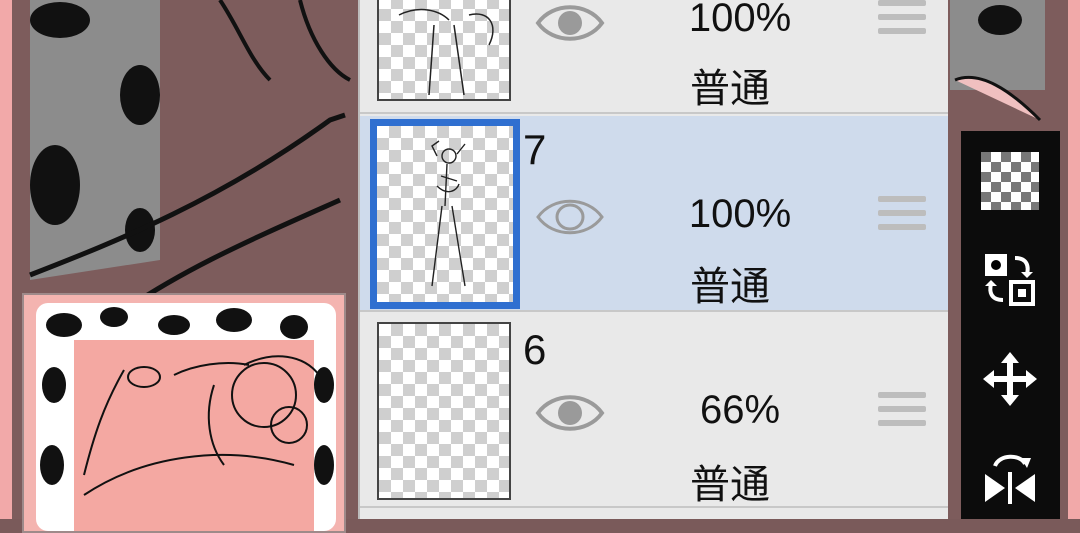 Image resolution: width=1080 pixels, height=533 pixels. Describe the element at coordinates (535, 149) in the screenshot. I see `layer-number: 7` at that location.